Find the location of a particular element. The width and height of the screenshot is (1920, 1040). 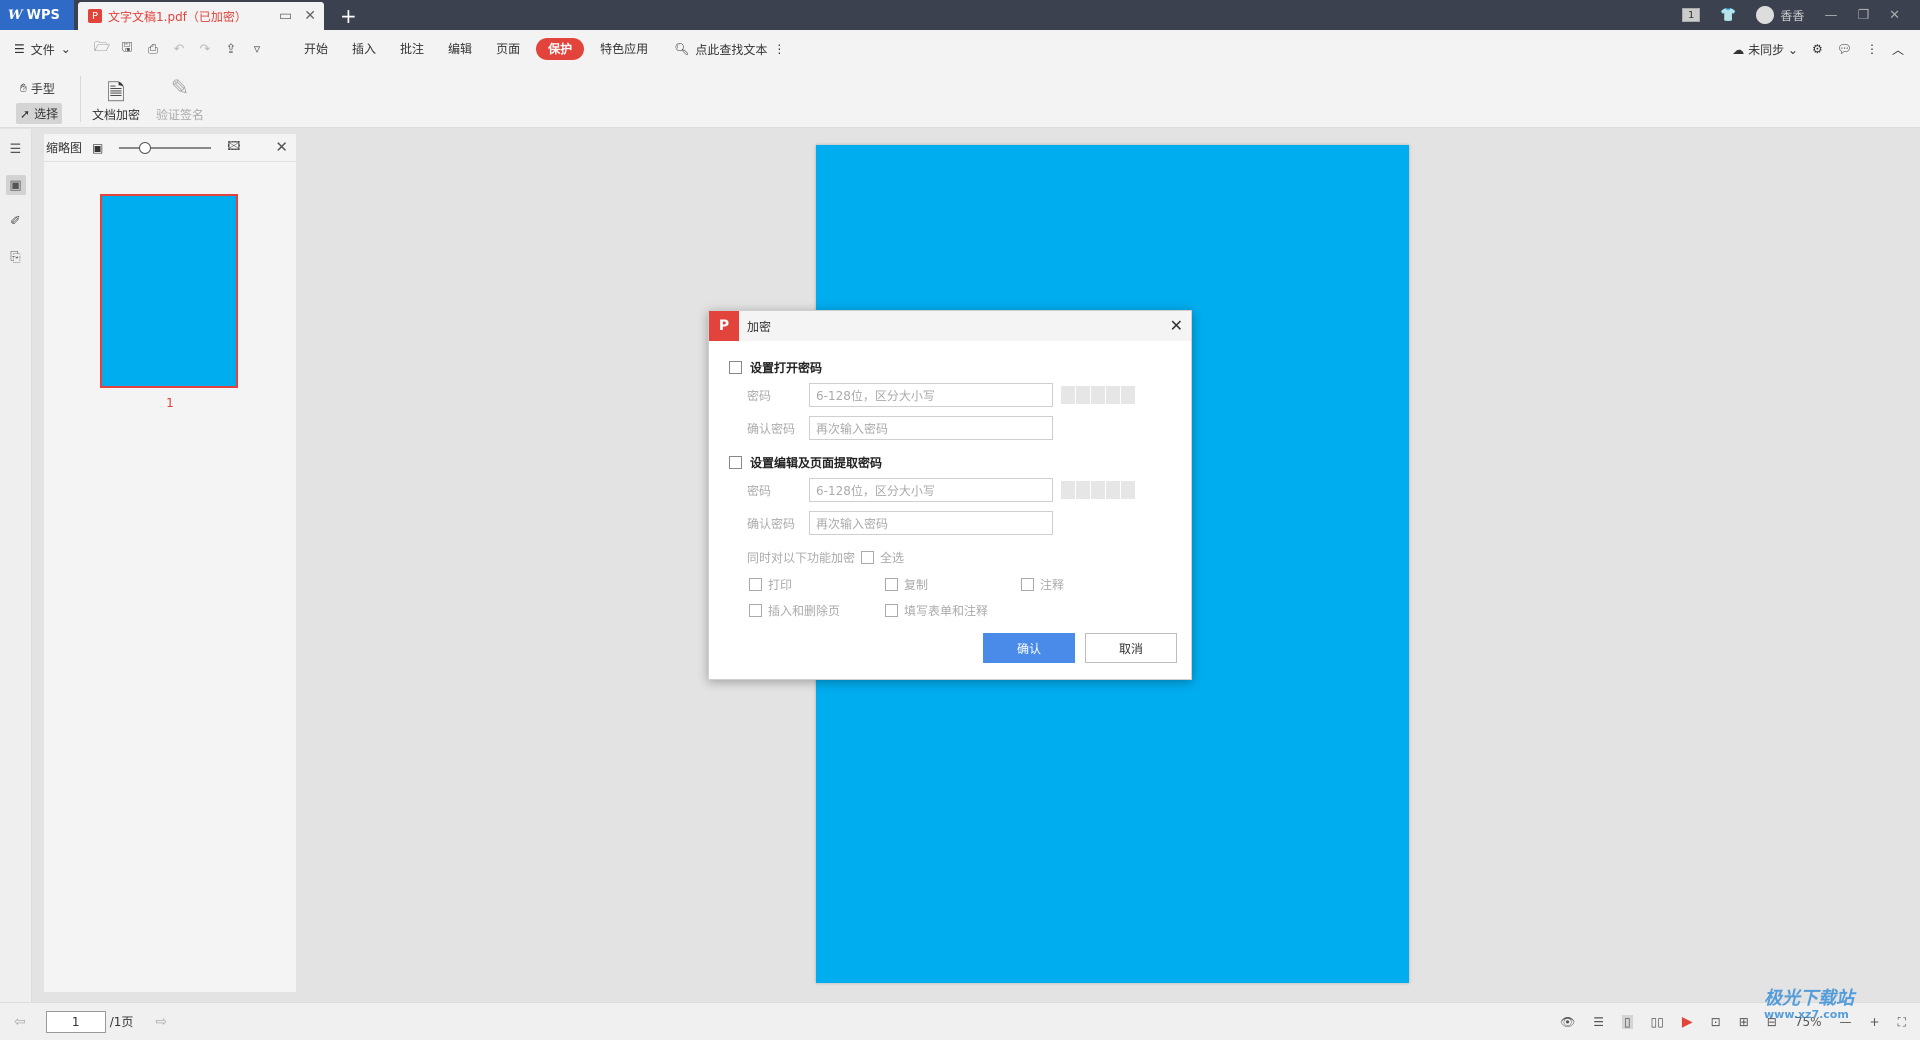

option-print: 打印 is located at coordinates (770, 584).